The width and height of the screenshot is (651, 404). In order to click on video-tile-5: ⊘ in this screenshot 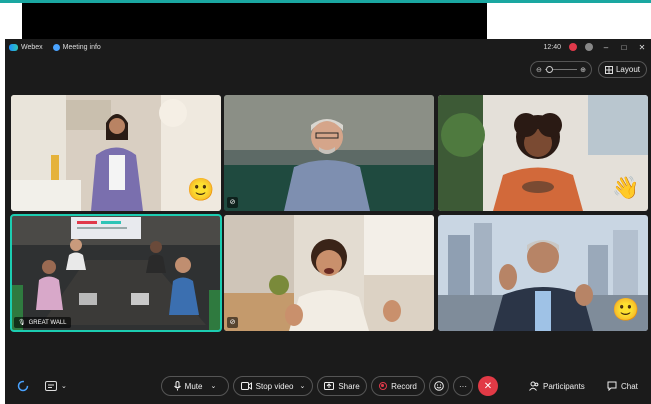, I will do `click(329, 273)`.